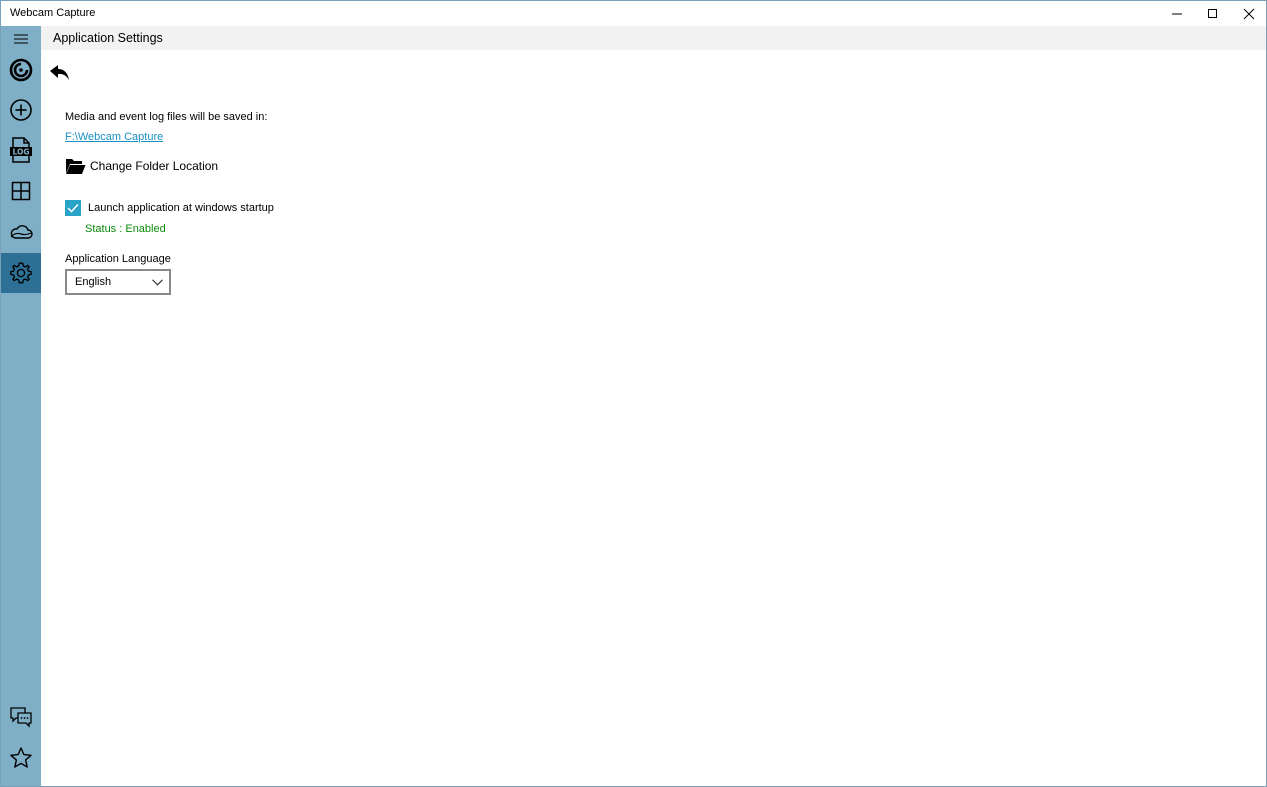 The image size is (1267, 787). I want to click on sidebar-nav: LOG, so click(21, 406).